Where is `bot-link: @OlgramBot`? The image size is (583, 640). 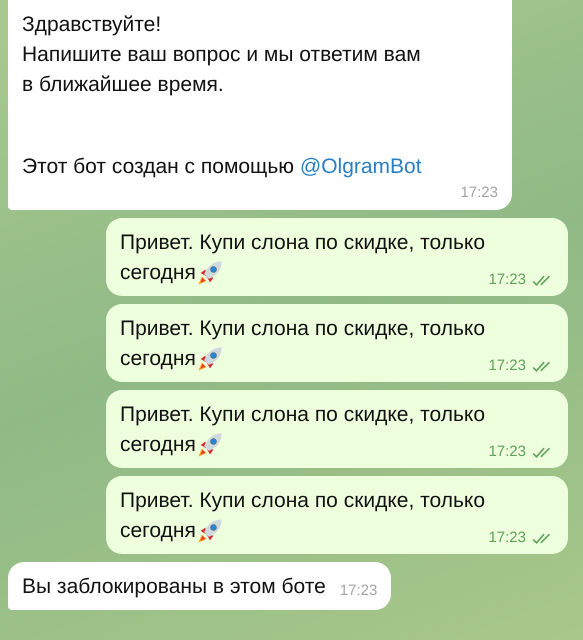
bot-link: @OlgramBot is located at coordinates (361, 166).